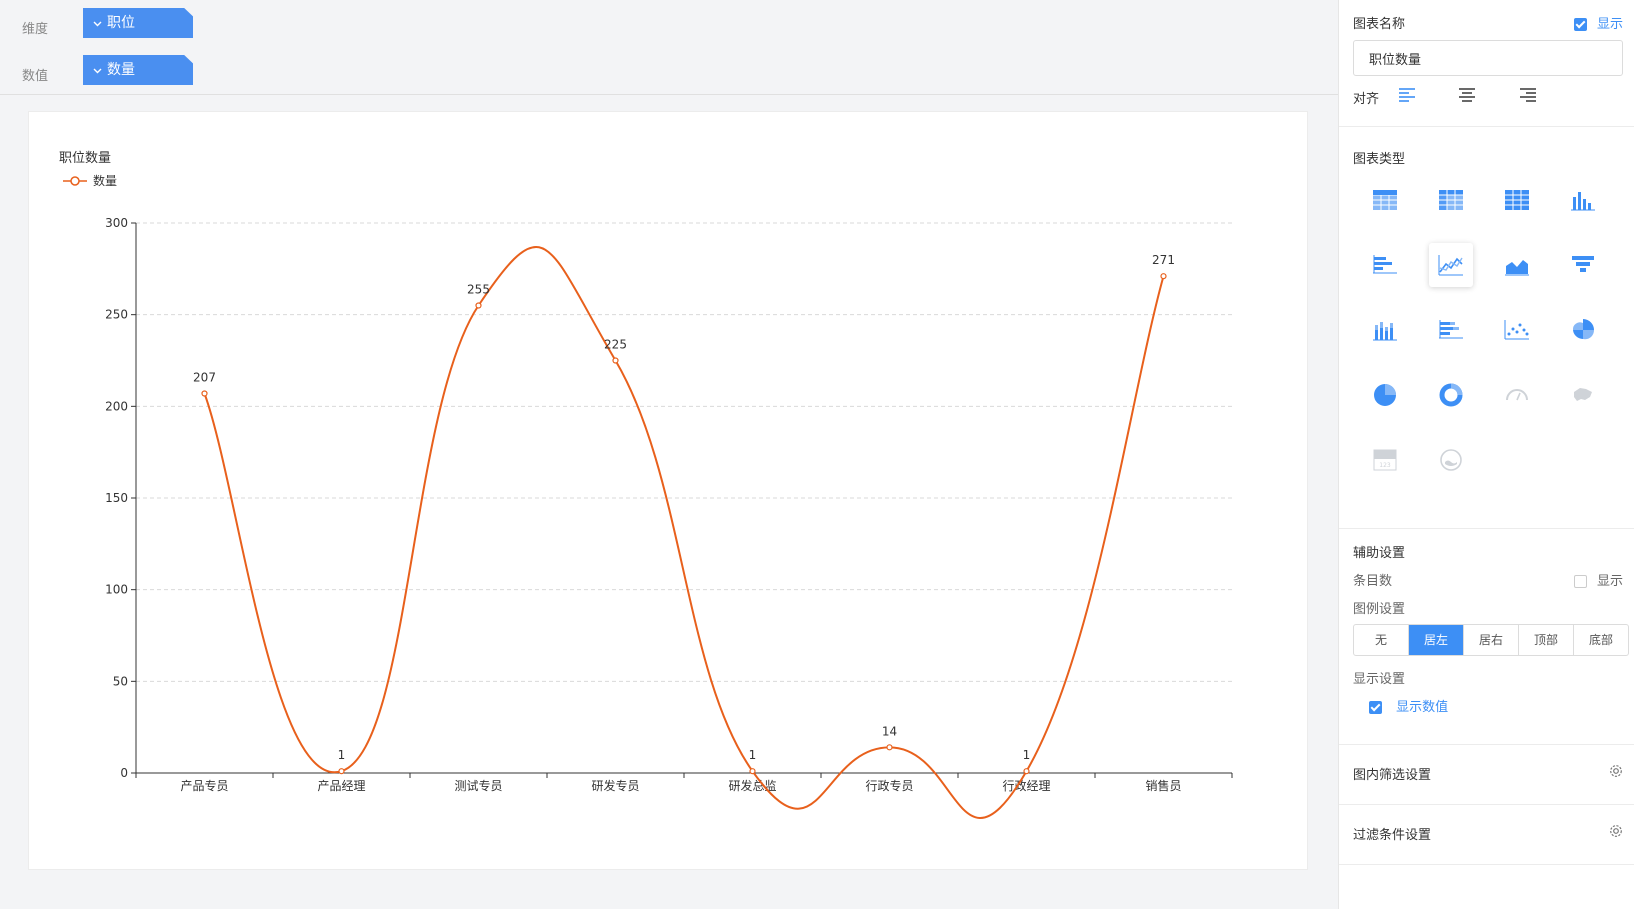  What do you see at coordinates (1422, 707) in the screenshot?
I see `show-values-label: 显示数值` at bounding box center [1422, 707].